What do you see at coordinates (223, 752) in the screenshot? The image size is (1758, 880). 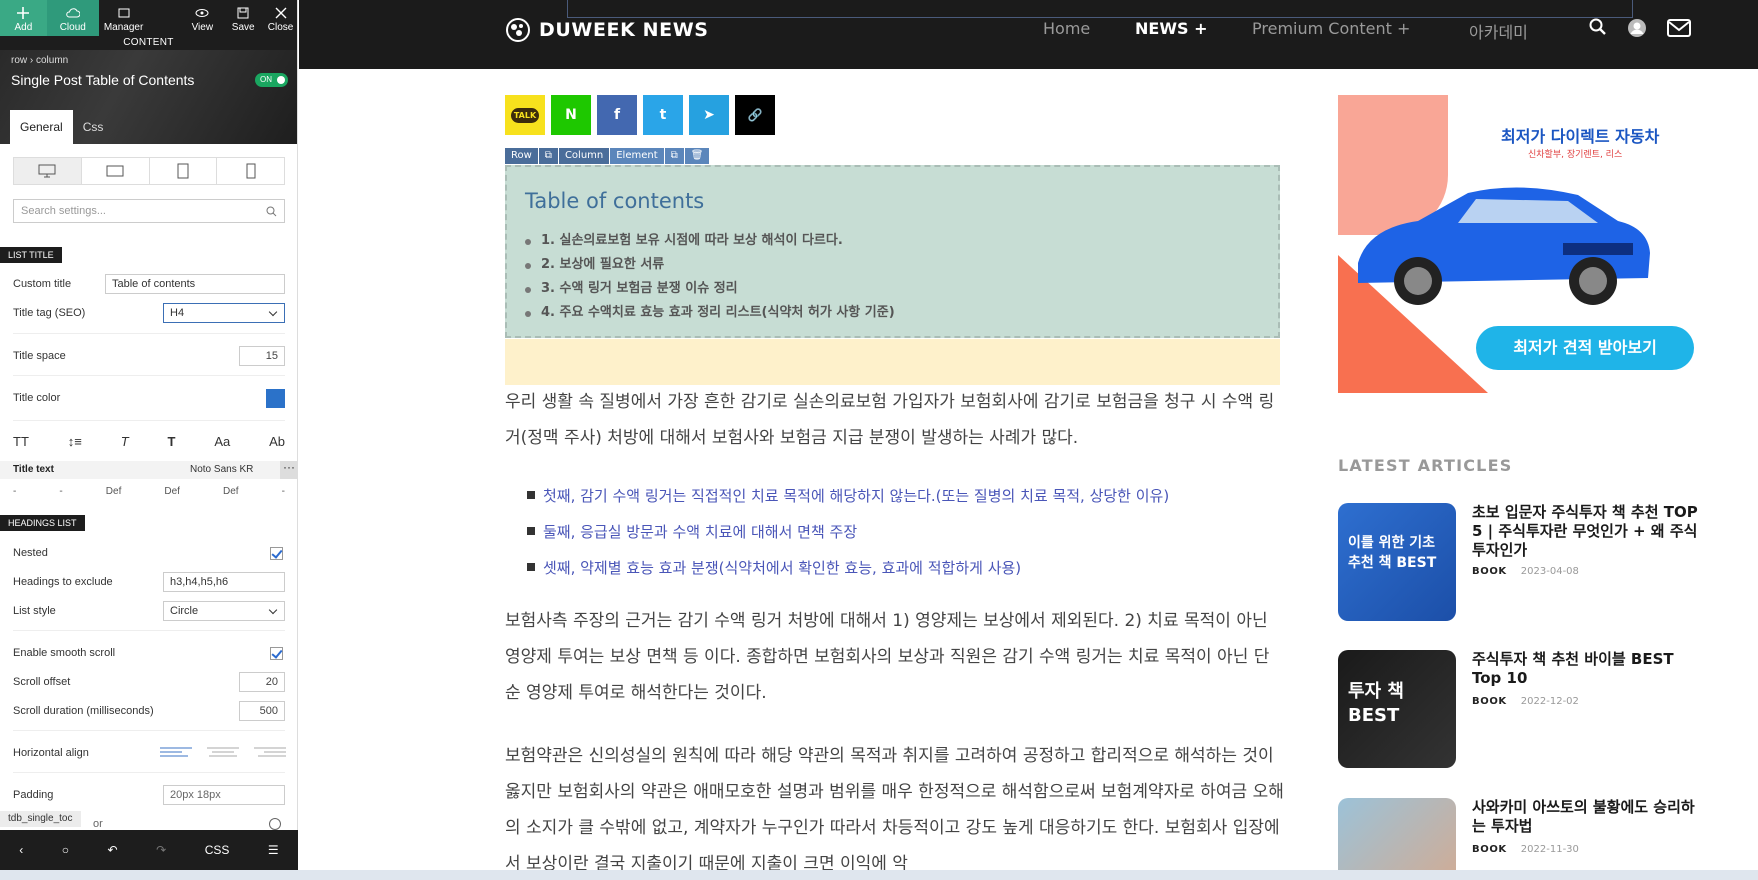 I see `align-center-icon` at bounding box center [223, 752].